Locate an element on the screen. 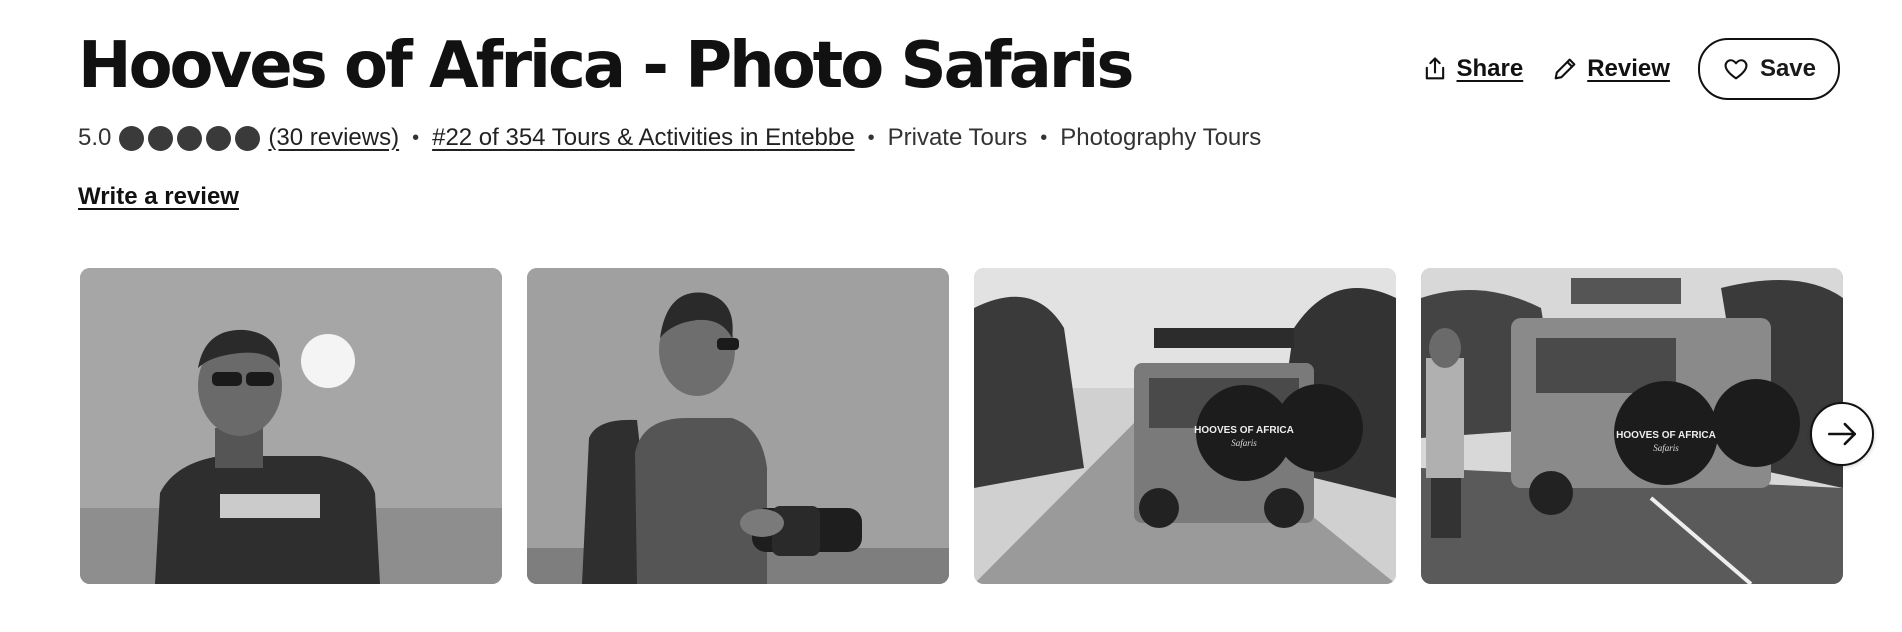 Image resolution: width=1902 pixels, height=632 pixels. arrow-right-icon is located at coordinates (1842, 434).